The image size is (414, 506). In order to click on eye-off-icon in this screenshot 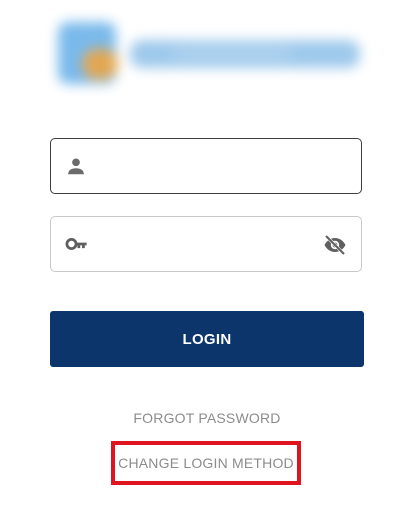, I will do `click(335, 245)`.